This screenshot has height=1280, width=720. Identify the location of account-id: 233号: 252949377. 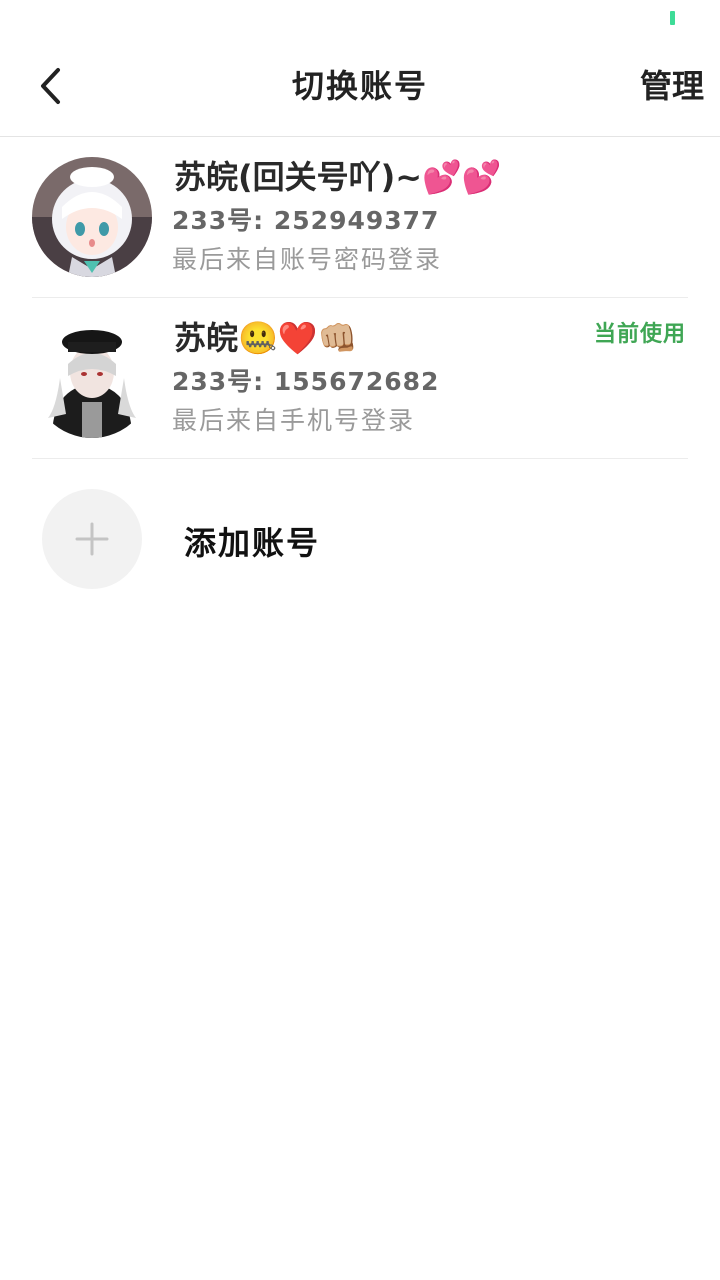
(306, 220).